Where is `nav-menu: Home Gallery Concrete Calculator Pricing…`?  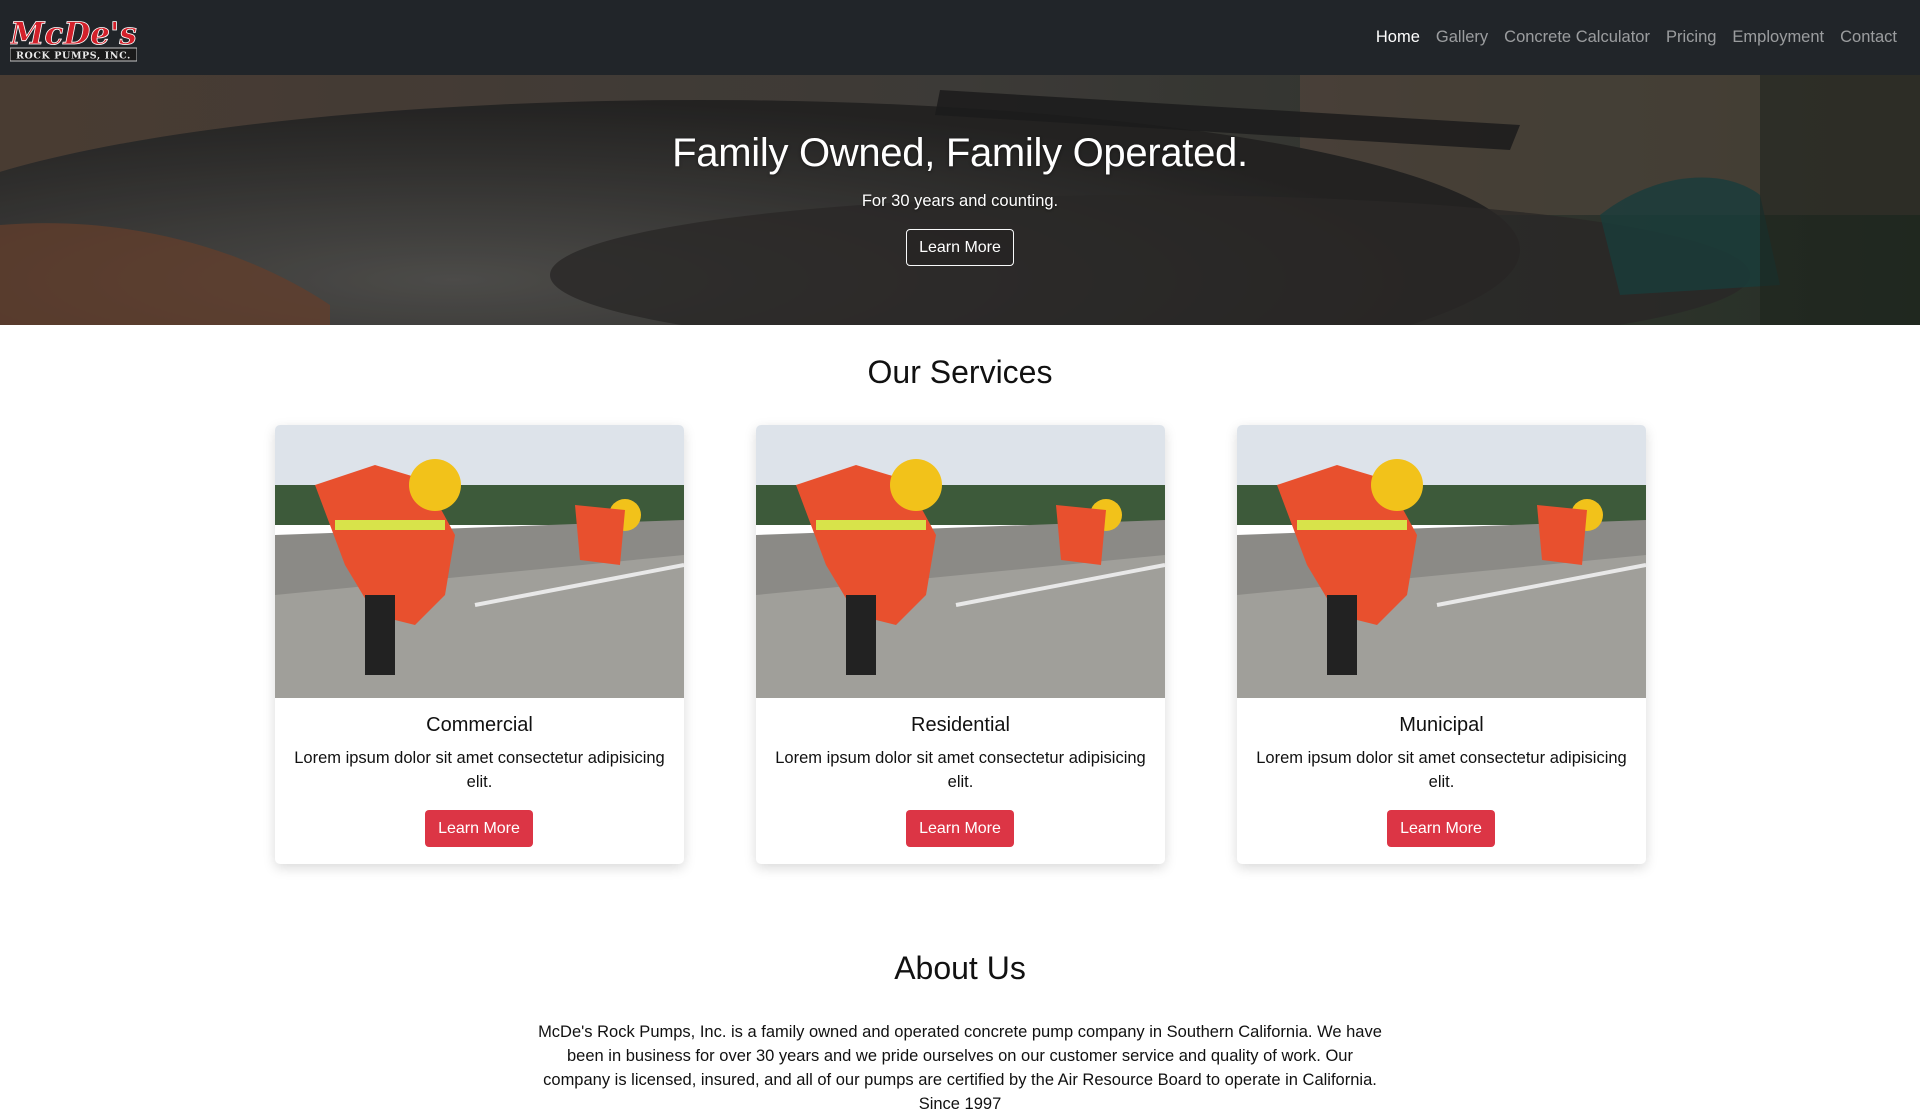 nav-menu: Home Gallery Concrete Calculator Pricing… is located at coordinates (1636, 37).